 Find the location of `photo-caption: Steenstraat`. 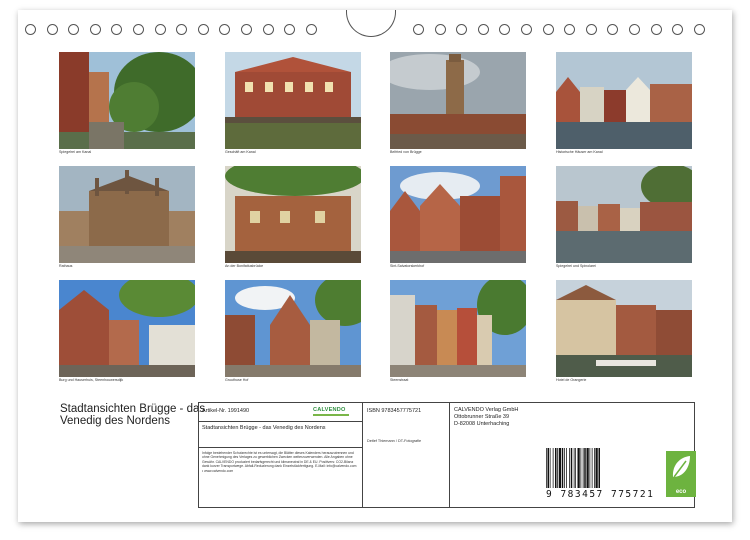

photo-caption: Steenstraat is located at coordinates (399, 380).